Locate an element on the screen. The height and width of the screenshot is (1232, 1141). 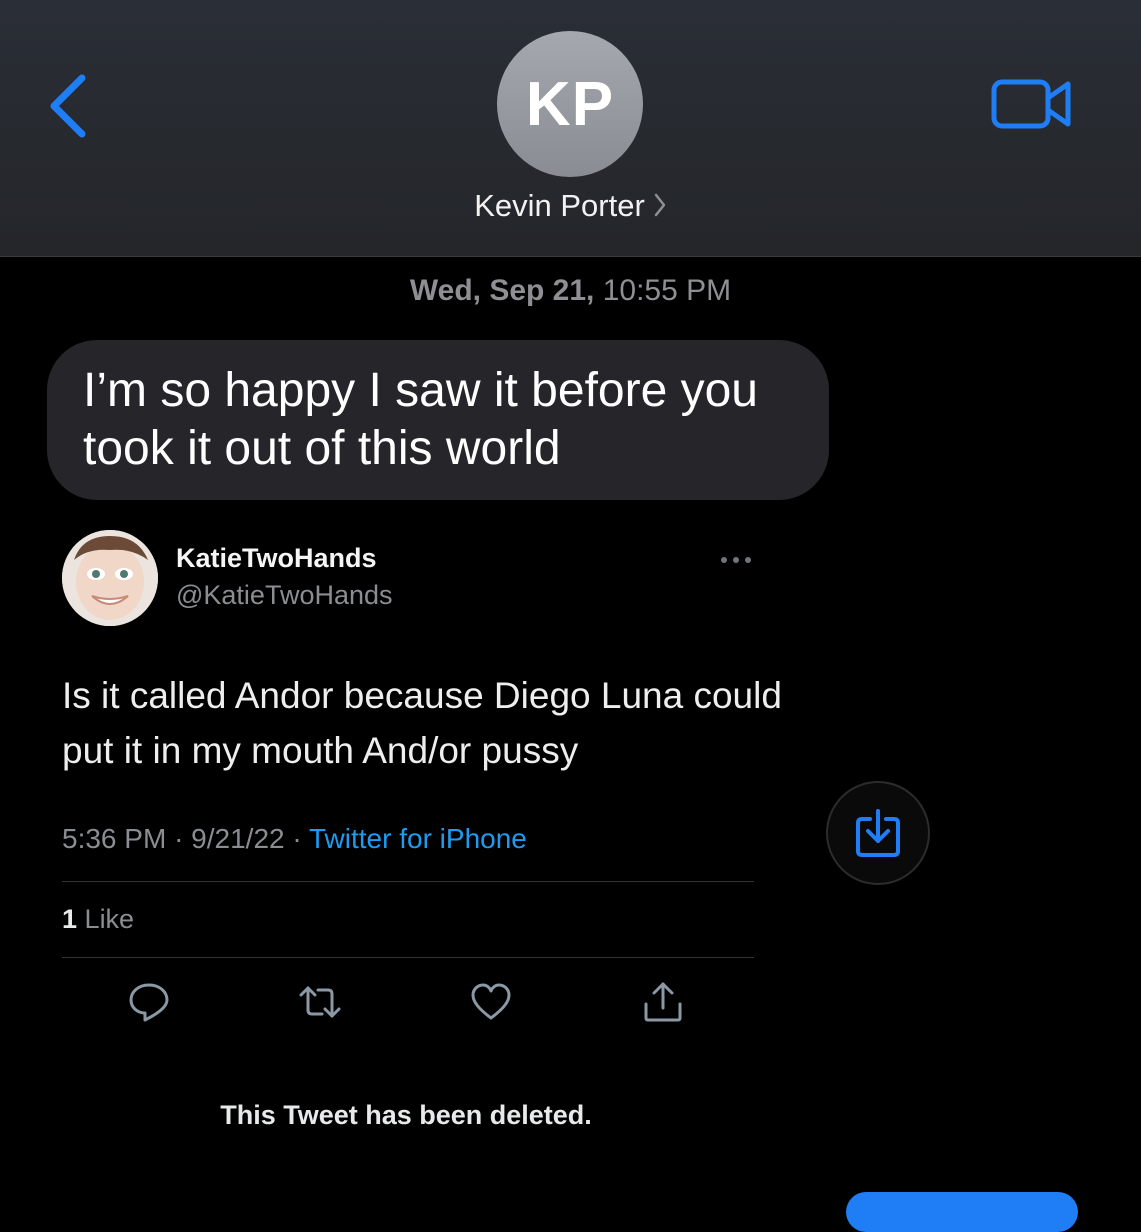
save-download-icon is located at coordinates (878, 833).